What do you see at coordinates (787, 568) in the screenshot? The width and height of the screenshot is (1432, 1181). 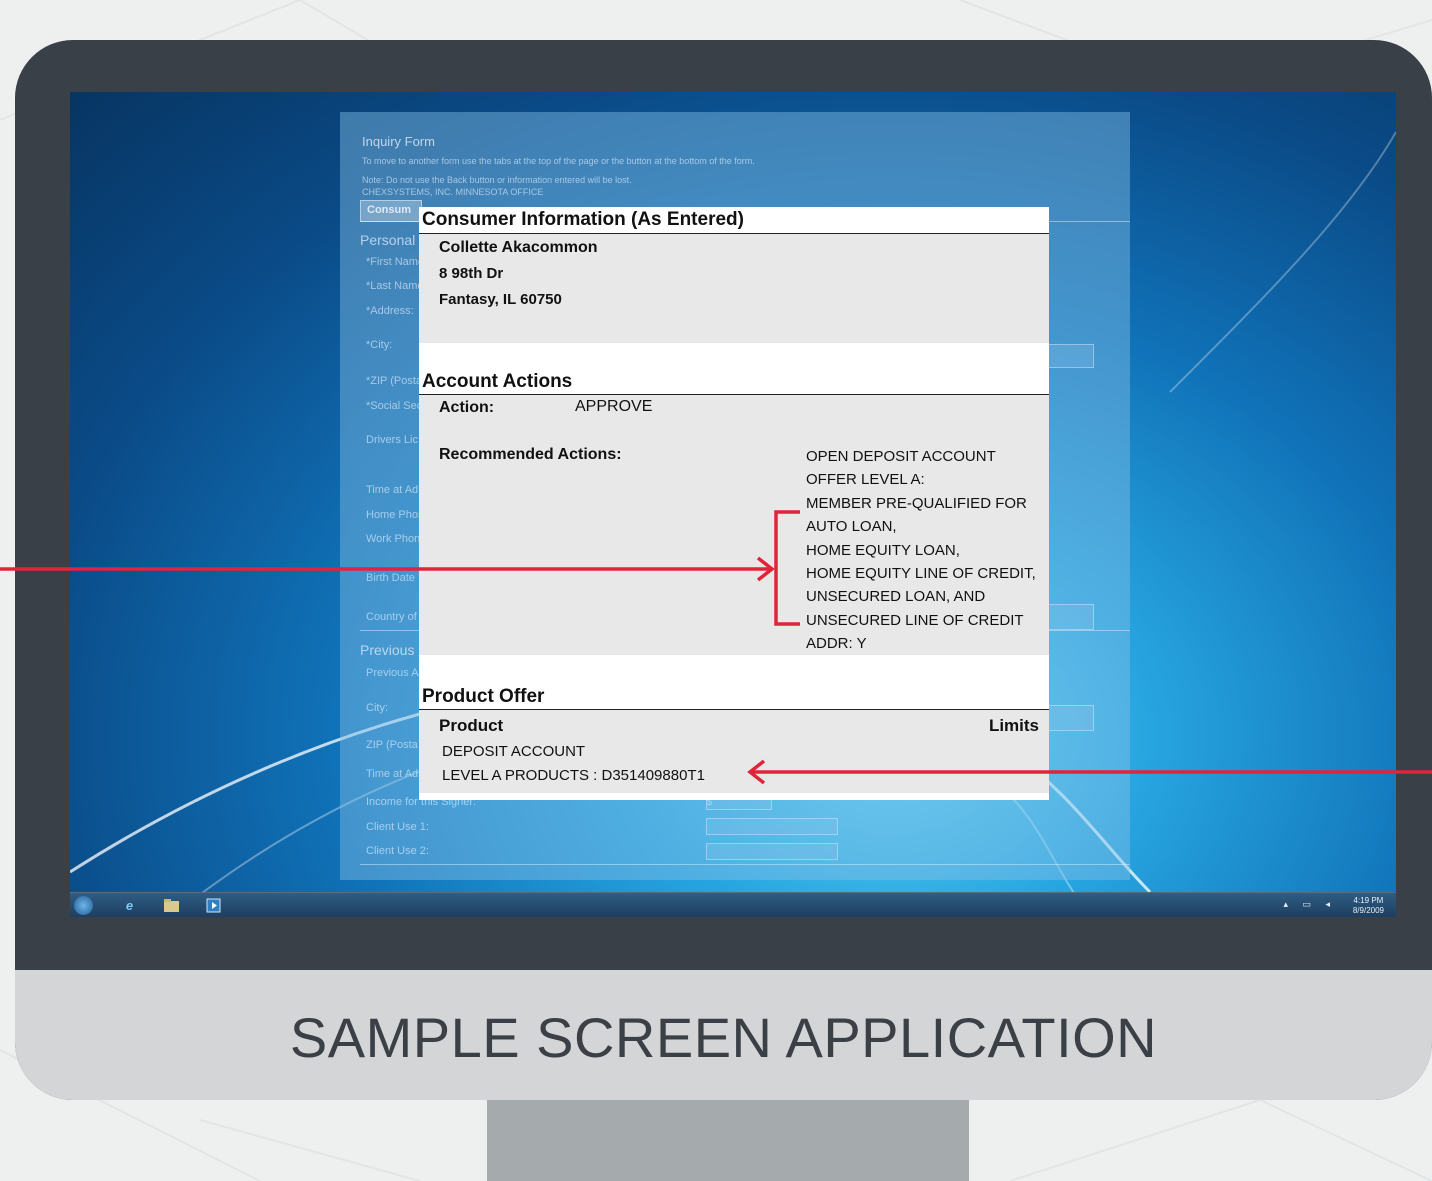 I see `offer-bracket` at bounding box center [787, 568].